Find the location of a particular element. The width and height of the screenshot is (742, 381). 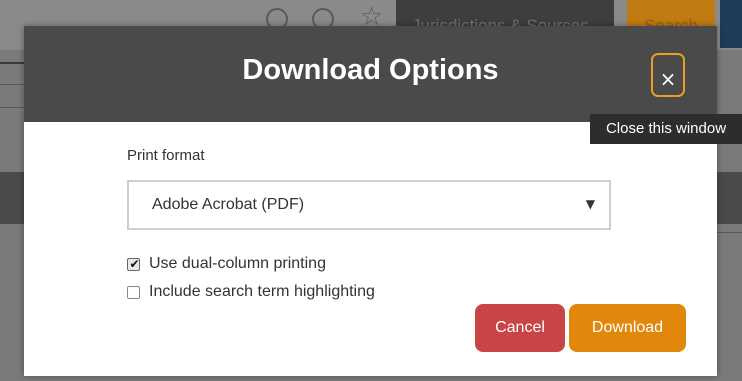

close-tooltip: Close this window is located at coordinates (666, 129).